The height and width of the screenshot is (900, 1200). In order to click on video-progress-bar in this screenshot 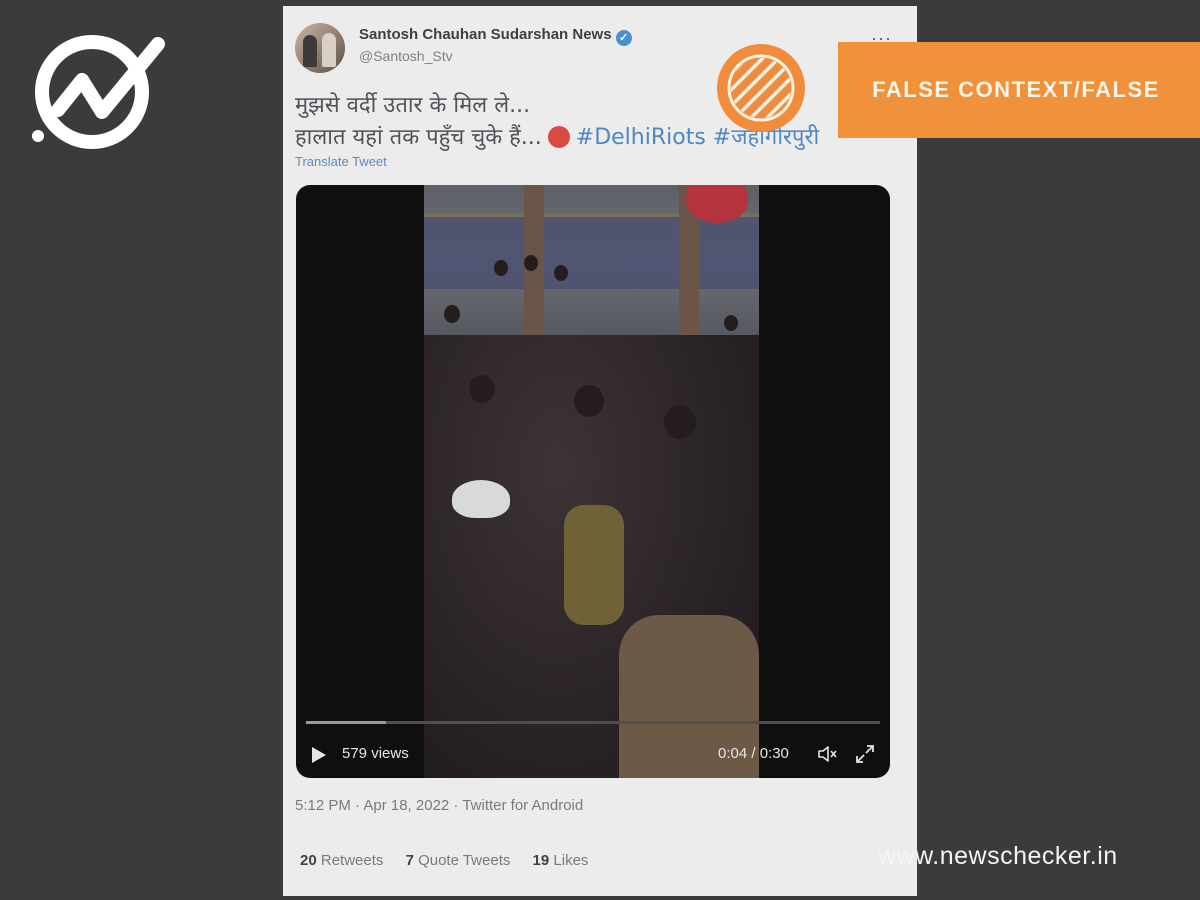, I will do `click(593, 722)`.